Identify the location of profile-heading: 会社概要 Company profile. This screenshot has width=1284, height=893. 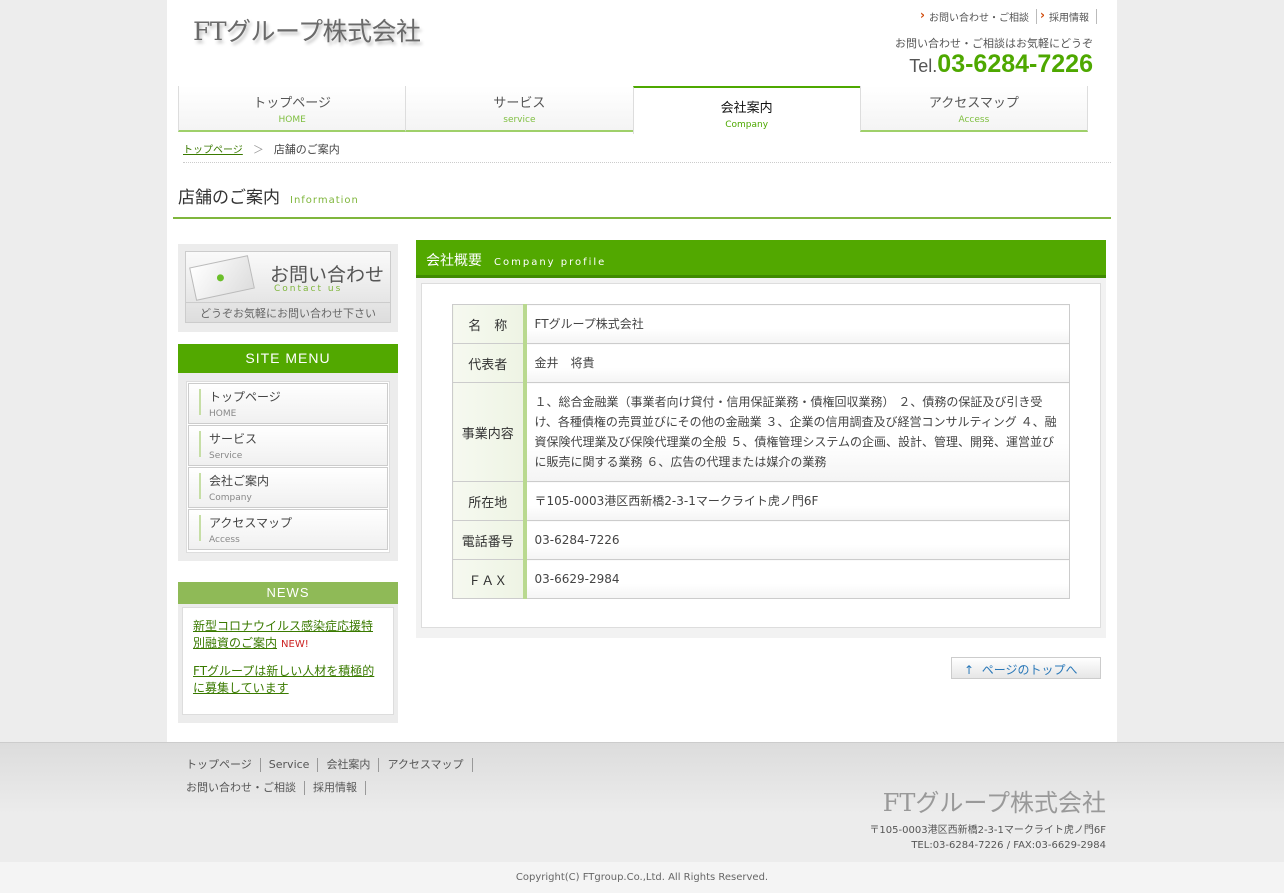
(761, 259).